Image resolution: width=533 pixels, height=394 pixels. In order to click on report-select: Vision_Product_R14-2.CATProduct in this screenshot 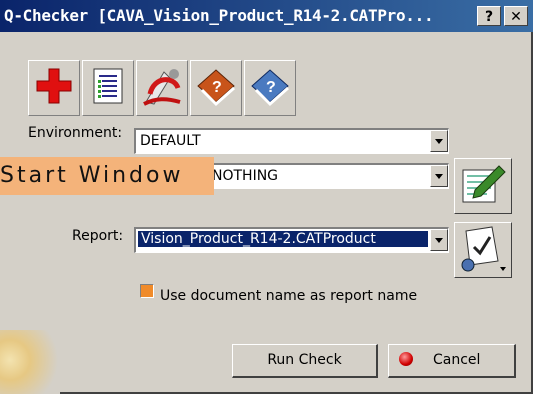, I will do `click(291, 240)`.